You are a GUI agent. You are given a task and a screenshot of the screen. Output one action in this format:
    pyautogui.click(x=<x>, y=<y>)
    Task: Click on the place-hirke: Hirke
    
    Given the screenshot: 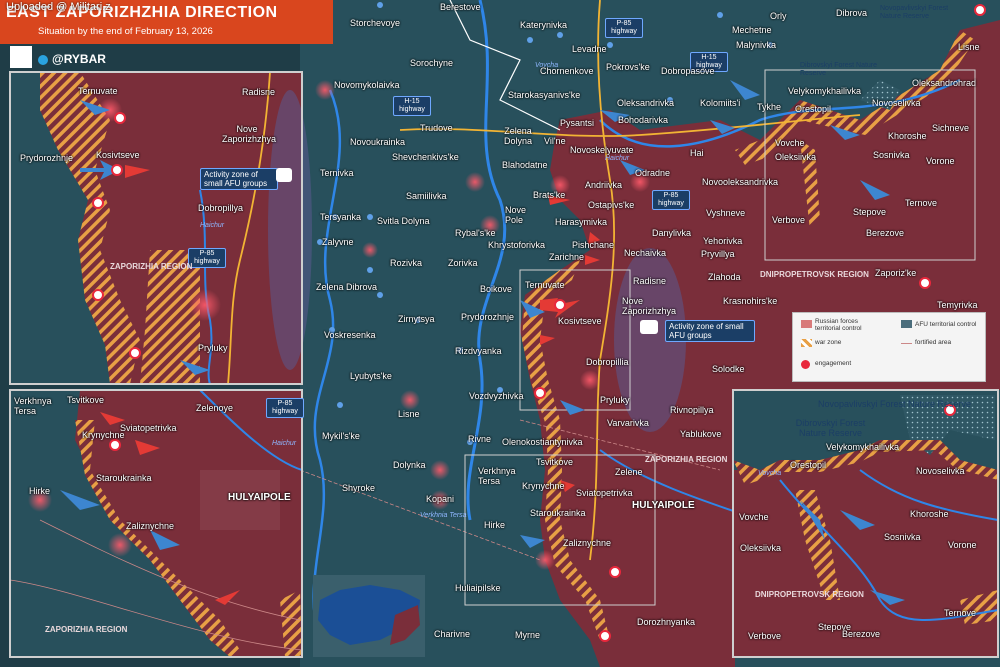 What is the action you would take?
    pyautogui.click(x=495, y=525)
    